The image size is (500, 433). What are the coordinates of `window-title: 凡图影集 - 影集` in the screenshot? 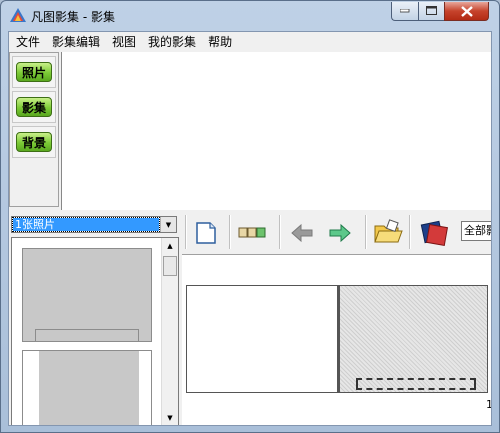 It's located at (73, 17).